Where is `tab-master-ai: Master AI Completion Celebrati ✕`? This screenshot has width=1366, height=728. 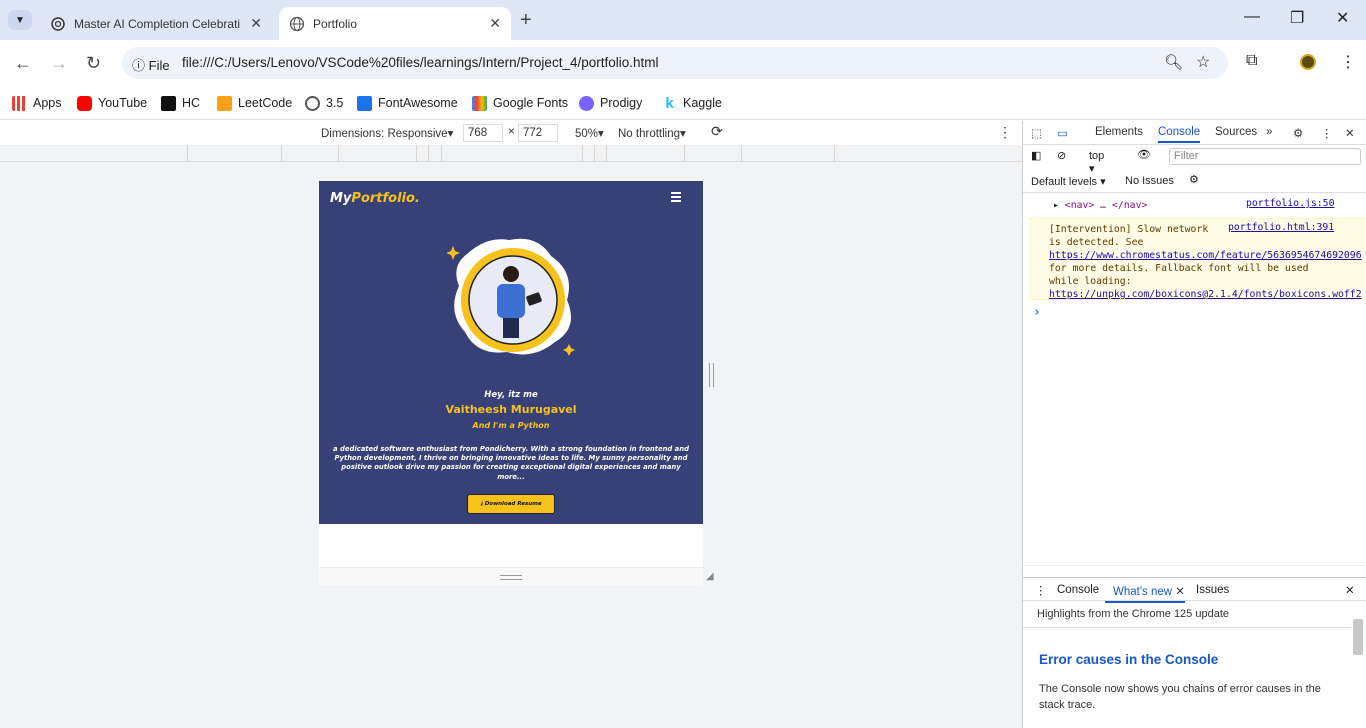 tab-master-ai: Master AI Completion Celebrati ✕ is located at coordinates (156, 23).